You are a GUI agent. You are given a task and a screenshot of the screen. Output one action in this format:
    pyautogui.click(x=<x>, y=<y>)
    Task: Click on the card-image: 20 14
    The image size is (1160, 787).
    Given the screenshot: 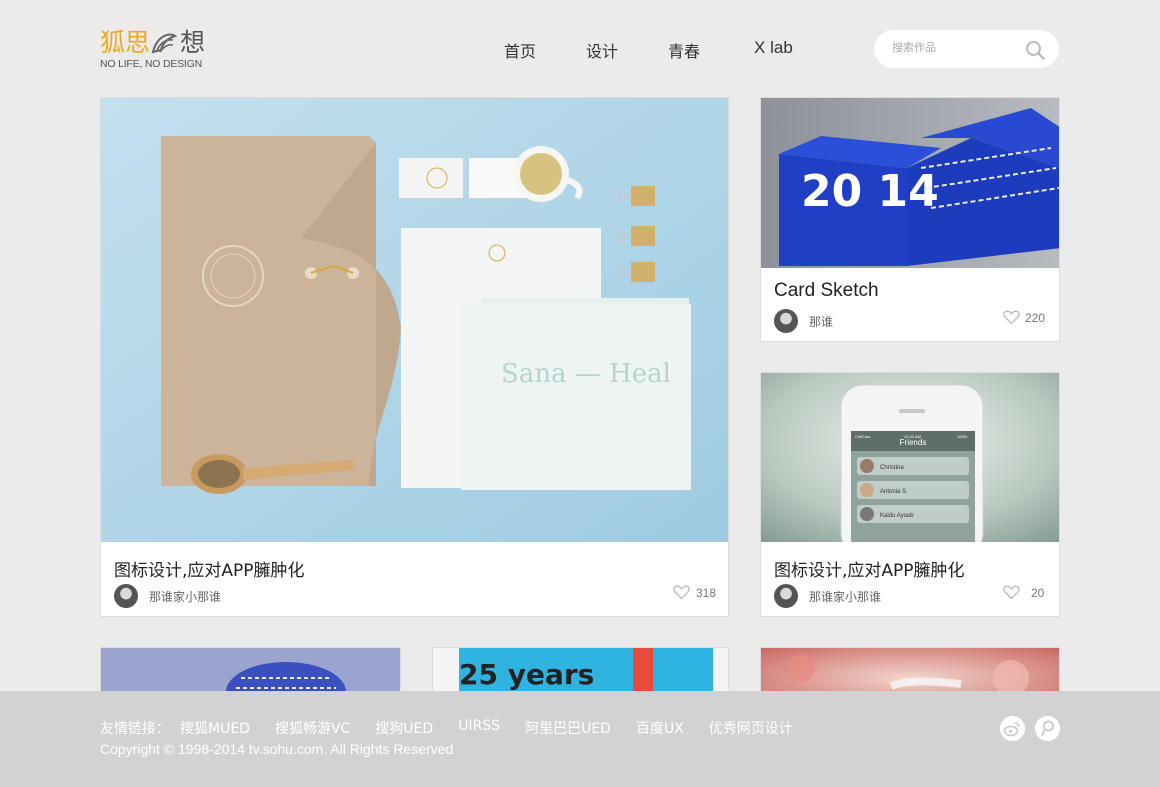 What is the action you would take?
    pyautogui.click(x=910, y=183)
    